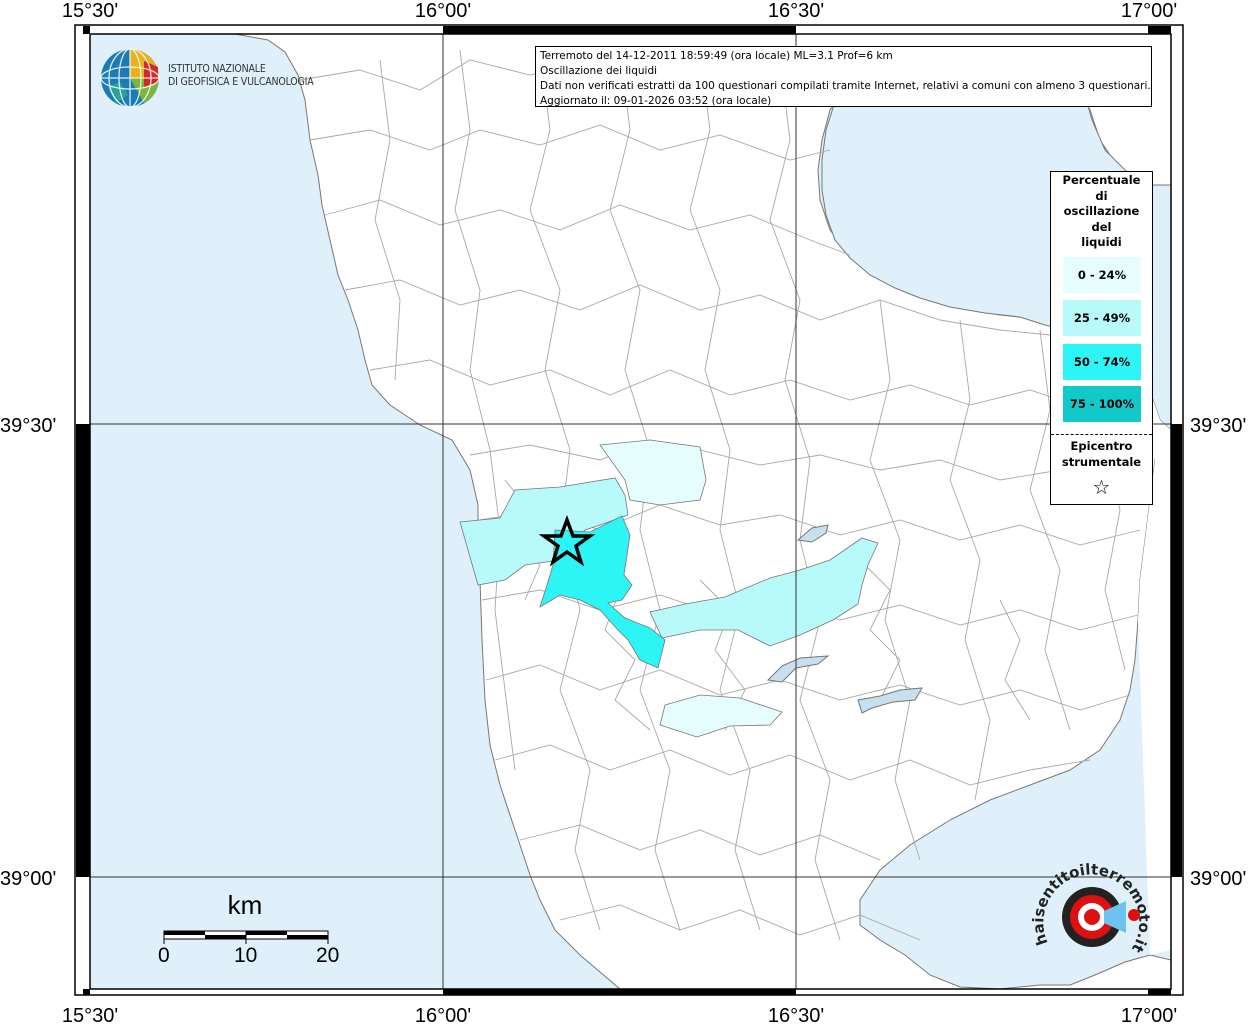  What do you see at coordinates (246, 955) in the screenshot?
I see `scale-label: 10` at bounding box center [246, 955].